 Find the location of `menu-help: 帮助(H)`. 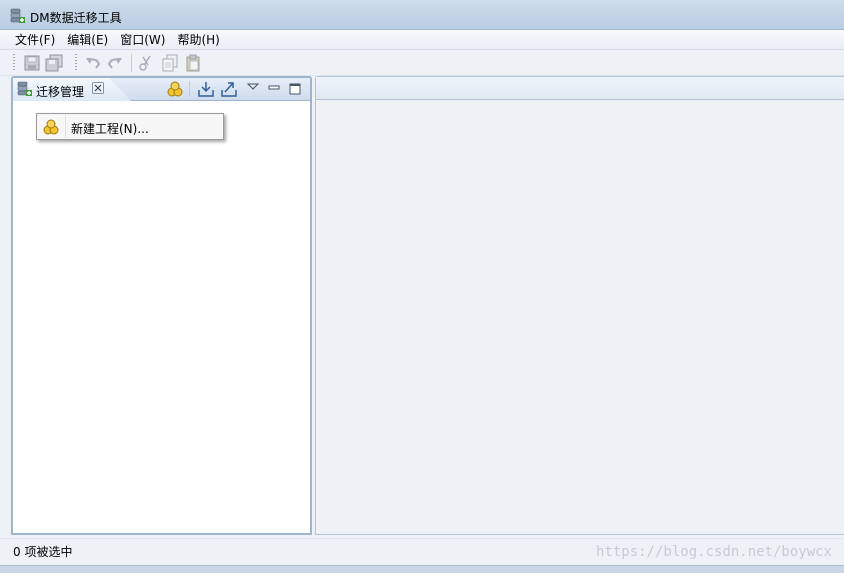

menu-help: 帮助(H) is located at coordinates (198, 39).